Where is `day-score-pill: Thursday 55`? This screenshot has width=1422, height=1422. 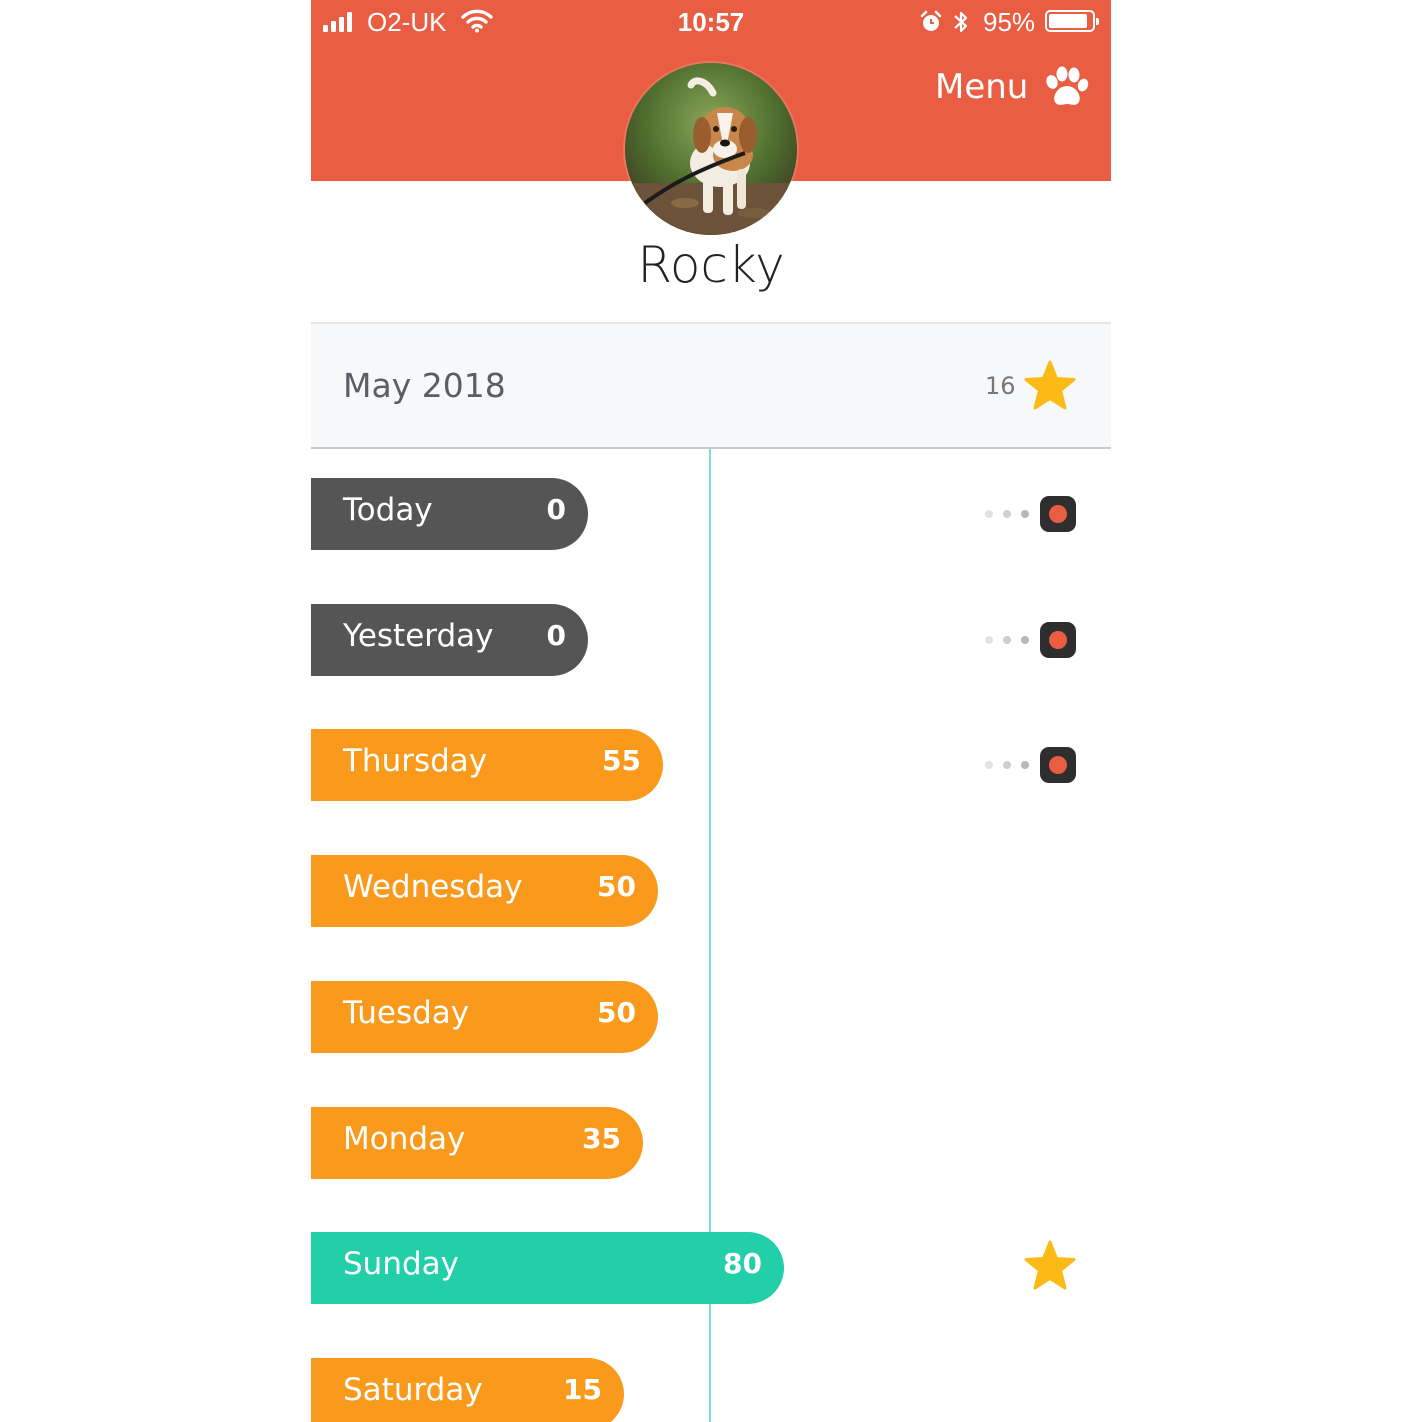
day-score-pill: Thursday 55 is located at coordinates (487, 765).